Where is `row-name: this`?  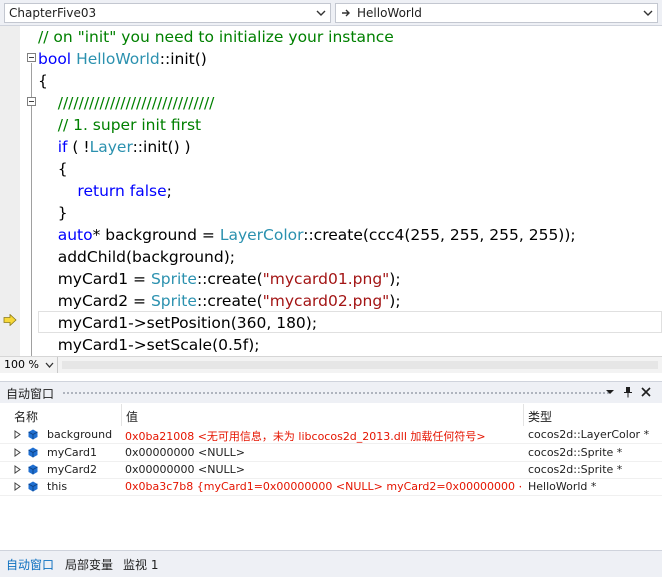 row-name: this is located at coordinates (57, 486).